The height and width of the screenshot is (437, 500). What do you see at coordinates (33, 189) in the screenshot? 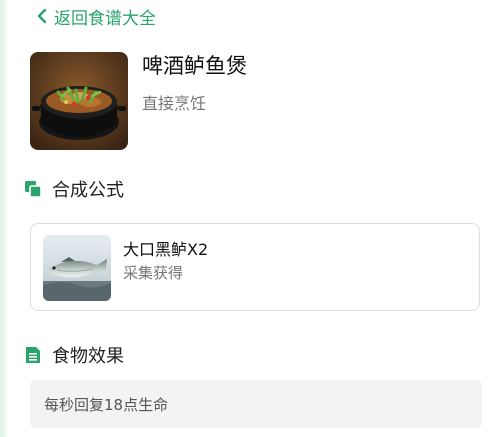
I see `layers-icon` at bounding box center [33, 189].